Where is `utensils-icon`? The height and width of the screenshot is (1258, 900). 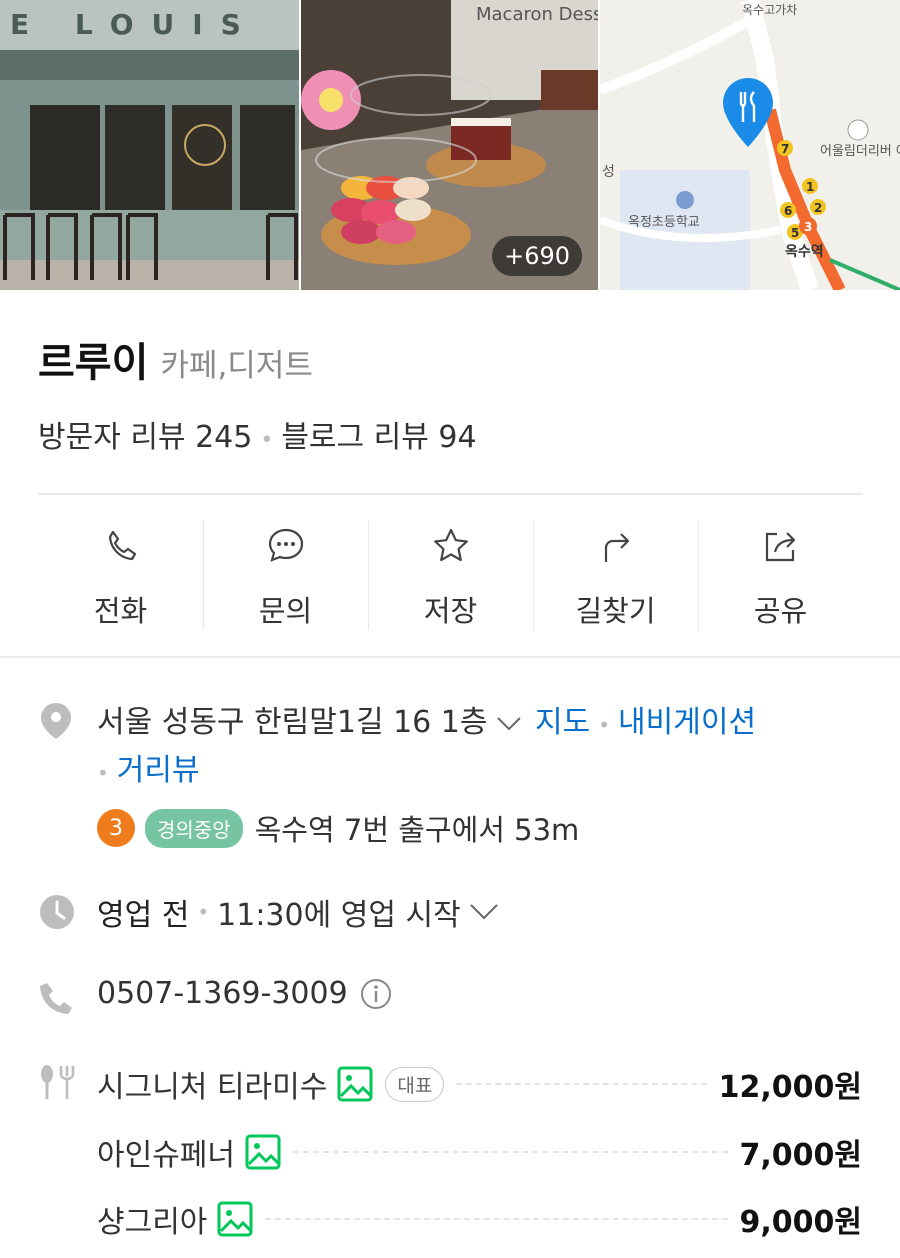 utensils-icon is located at coordinates (58, 1082).